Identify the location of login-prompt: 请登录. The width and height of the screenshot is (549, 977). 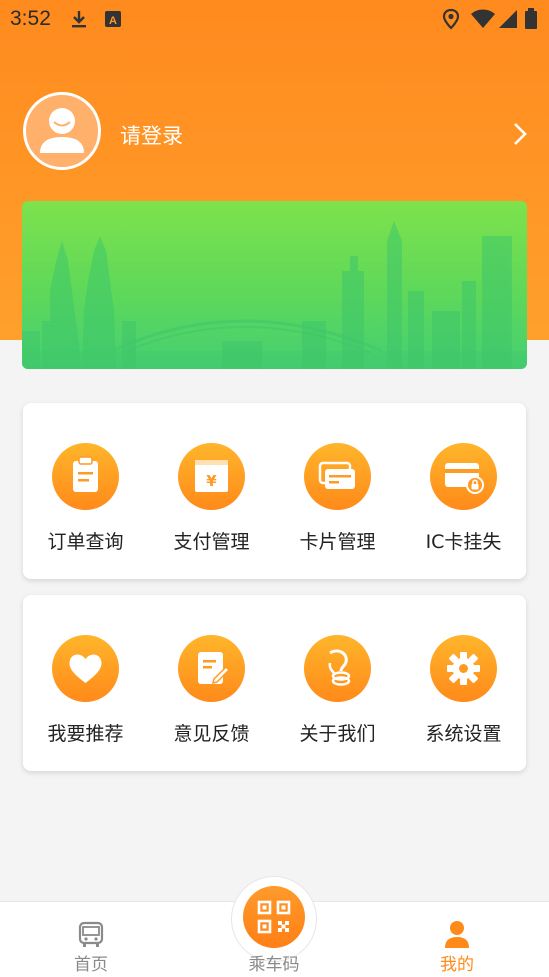
(151, 135).